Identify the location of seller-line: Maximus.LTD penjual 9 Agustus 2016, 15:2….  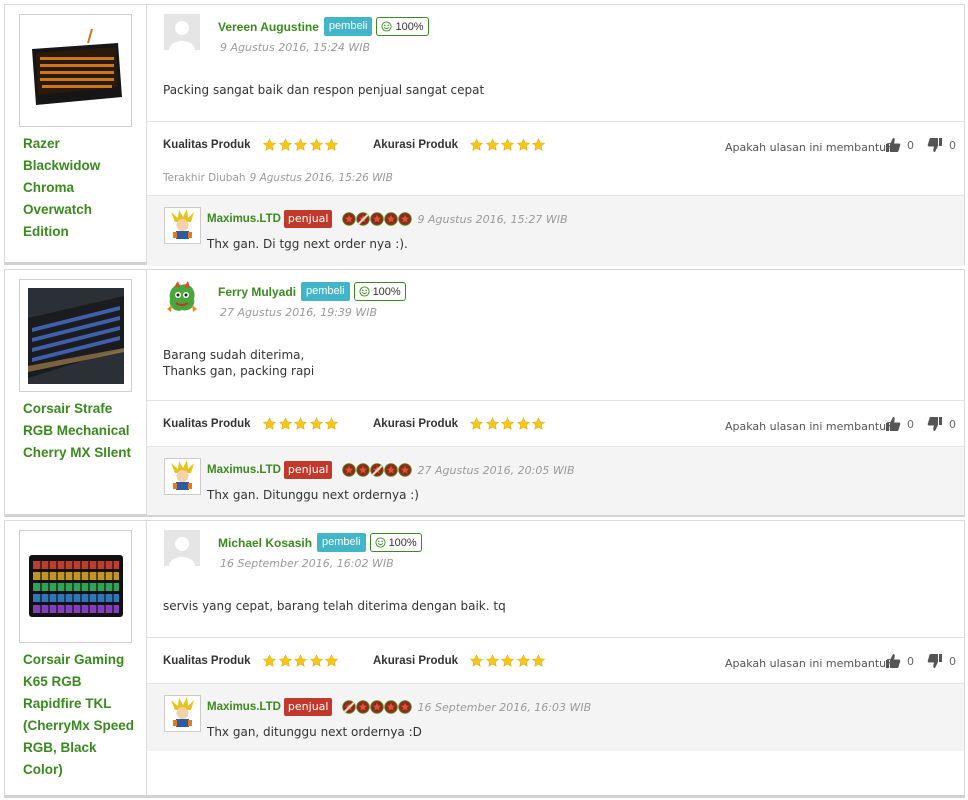
(387, 219).